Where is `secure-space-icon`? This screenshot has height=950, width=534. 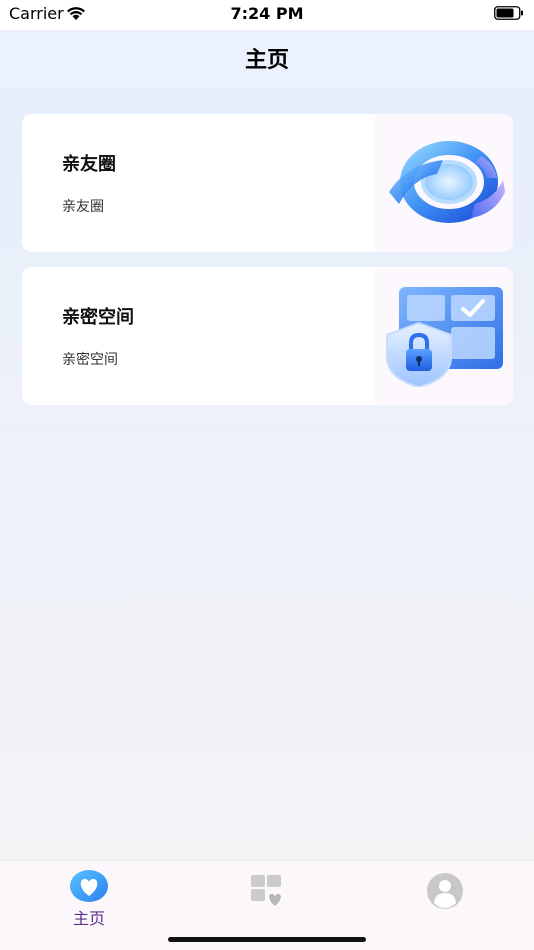
secure-space-icon is located at coordinates (444, 337).